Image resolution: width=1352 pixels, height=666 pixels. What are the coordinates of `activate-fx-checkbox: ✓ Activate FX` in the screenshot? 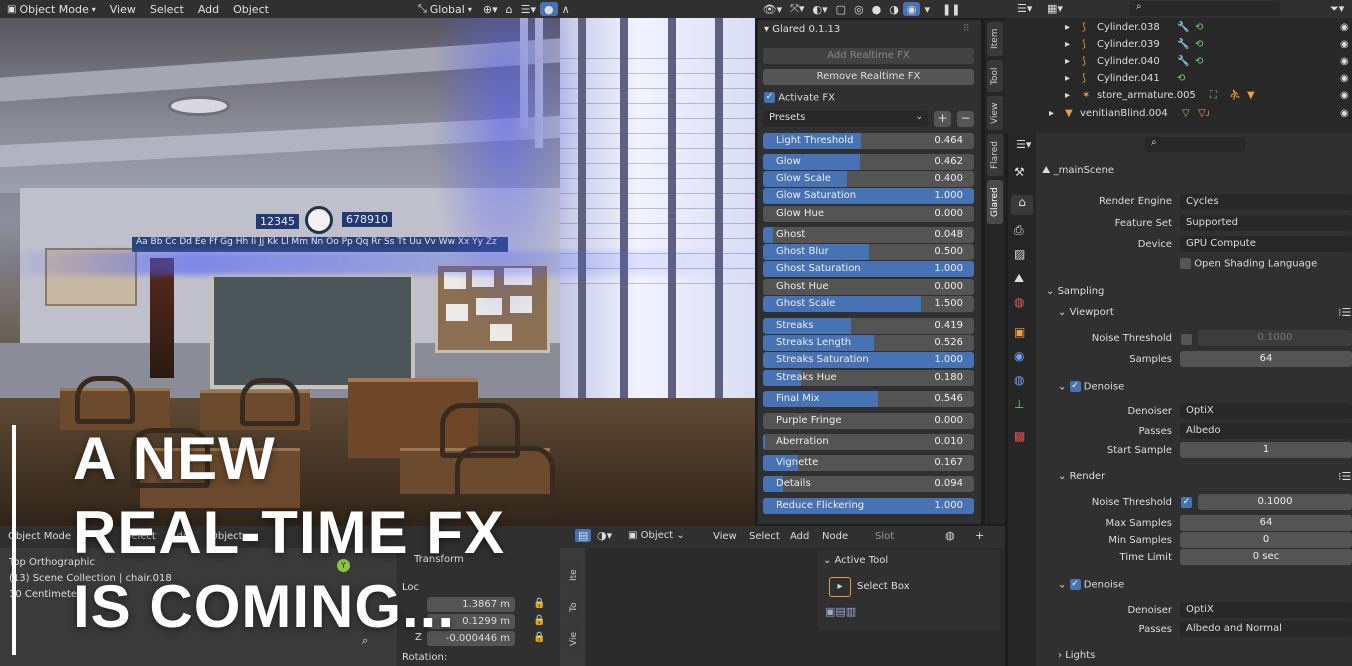 It's located at (799, 98).